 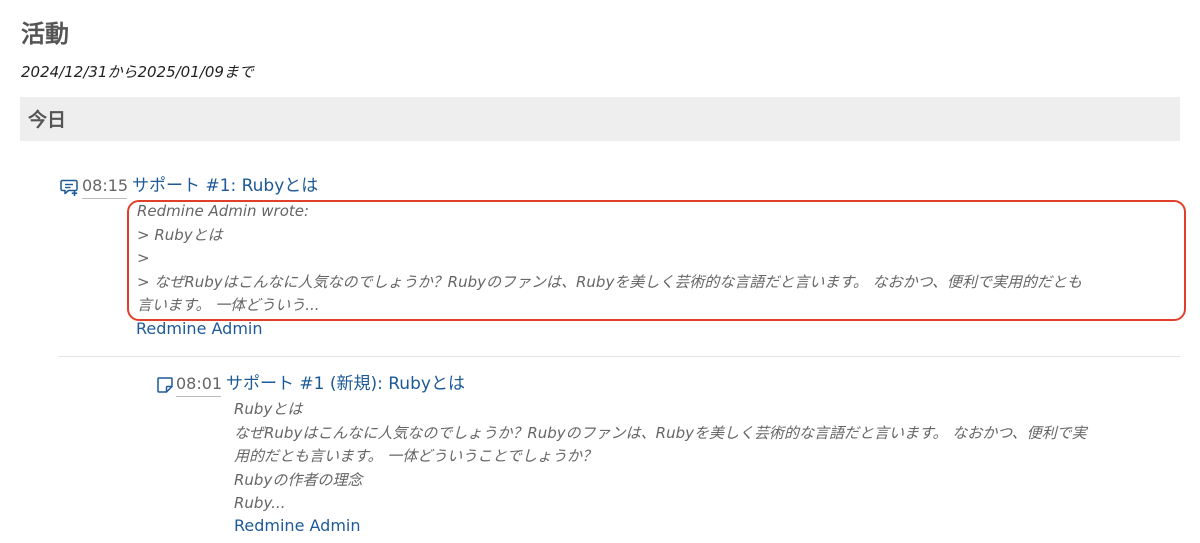 I want to click on description-line: Rubyとは, so click(x=268, y=409).